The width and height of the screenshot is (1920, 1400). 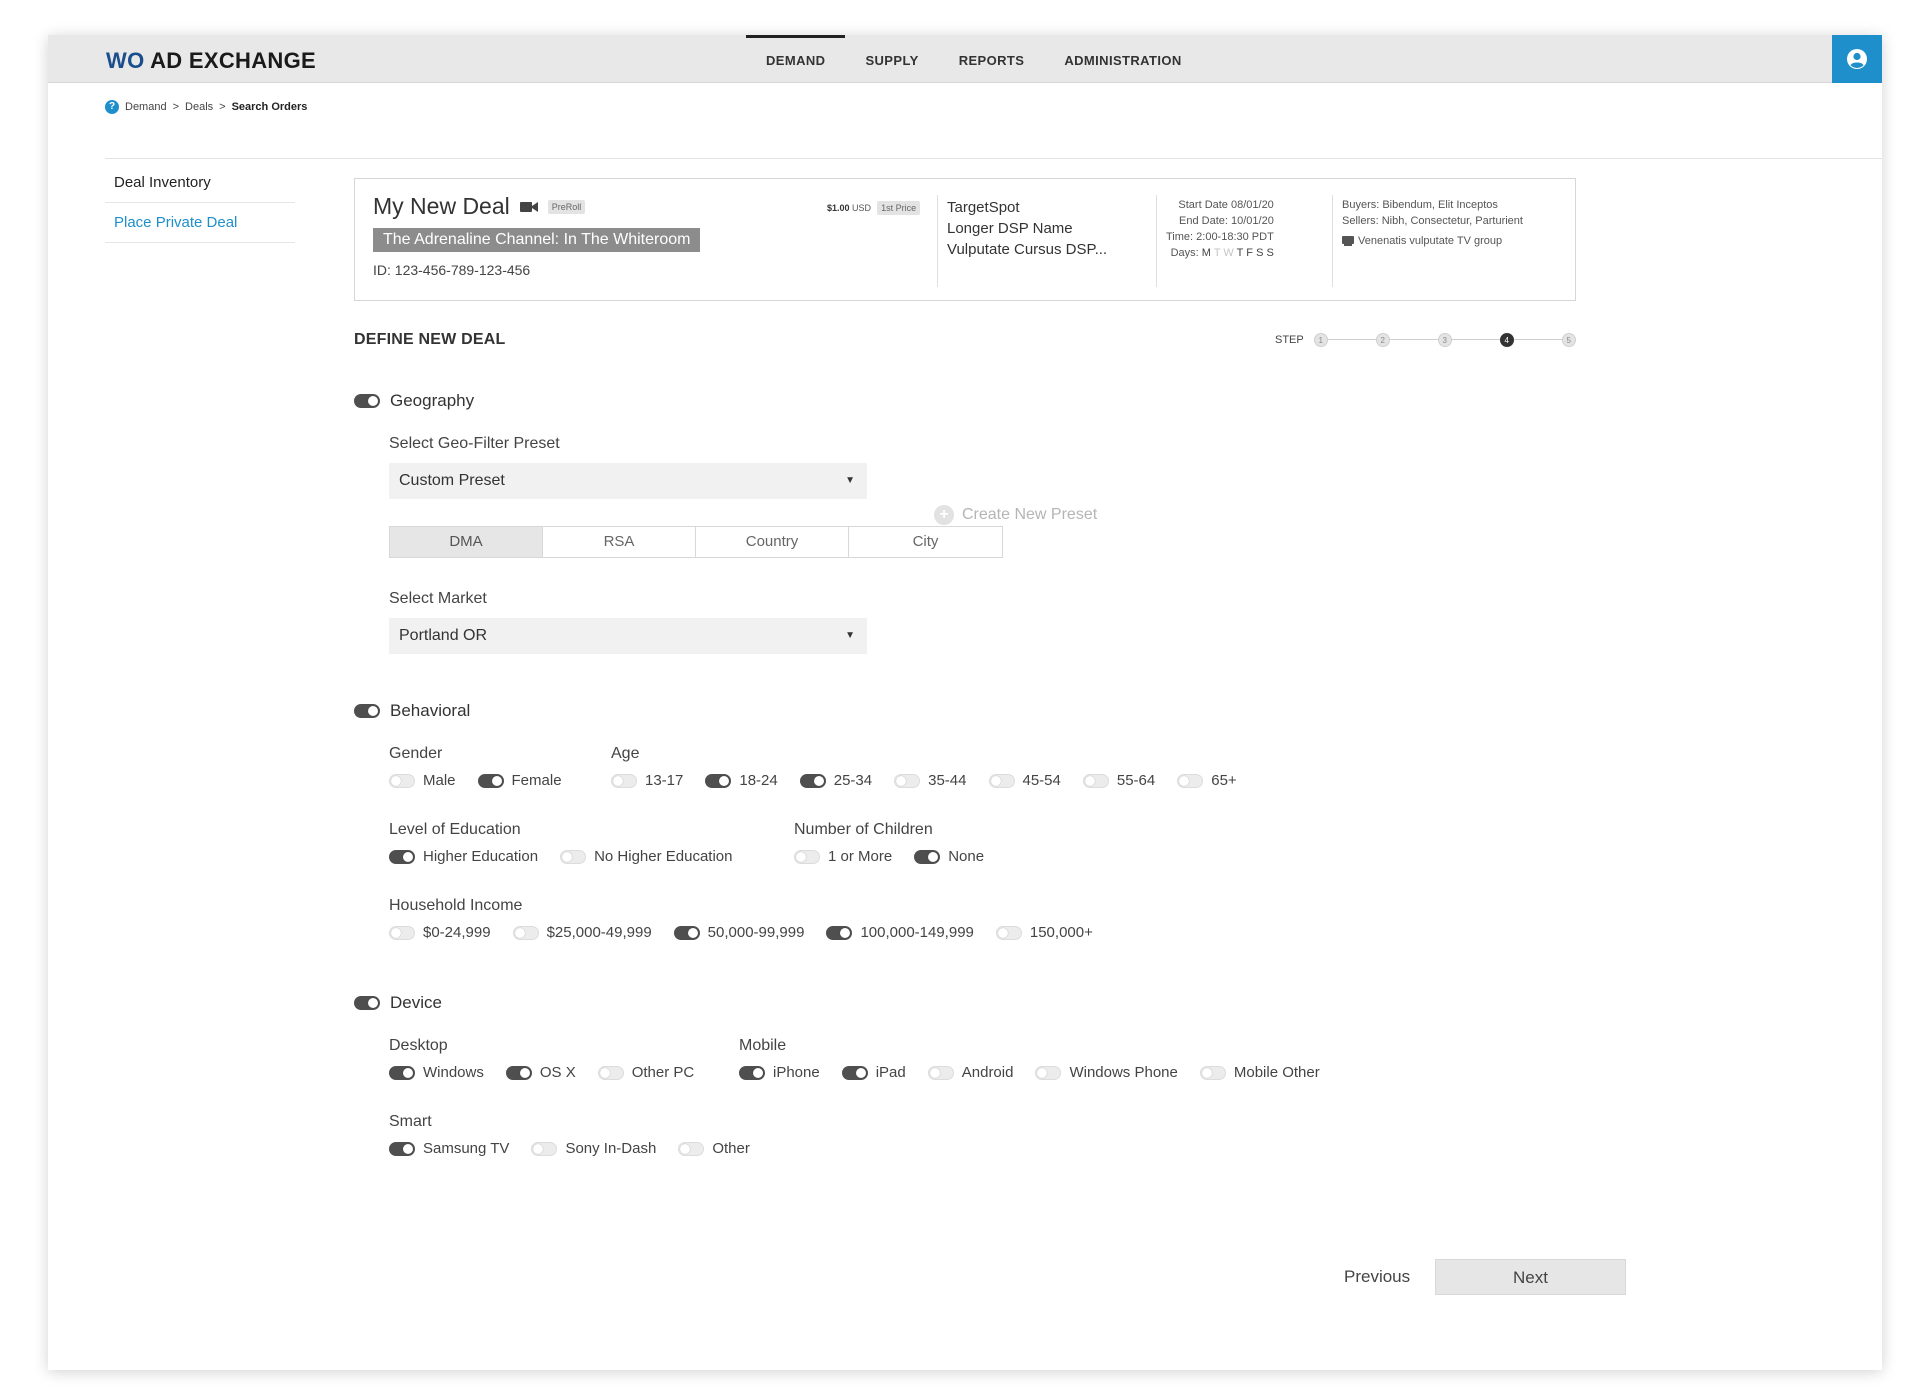 I want to click on higher-education-toggle, so click(x=402, y=856).